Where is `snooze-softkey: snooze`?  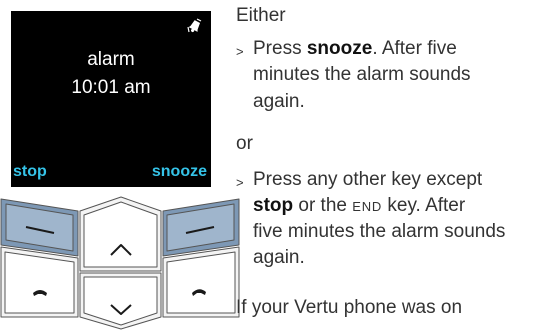 snooze-softkey: snooze is located at coordinates (179, 172).